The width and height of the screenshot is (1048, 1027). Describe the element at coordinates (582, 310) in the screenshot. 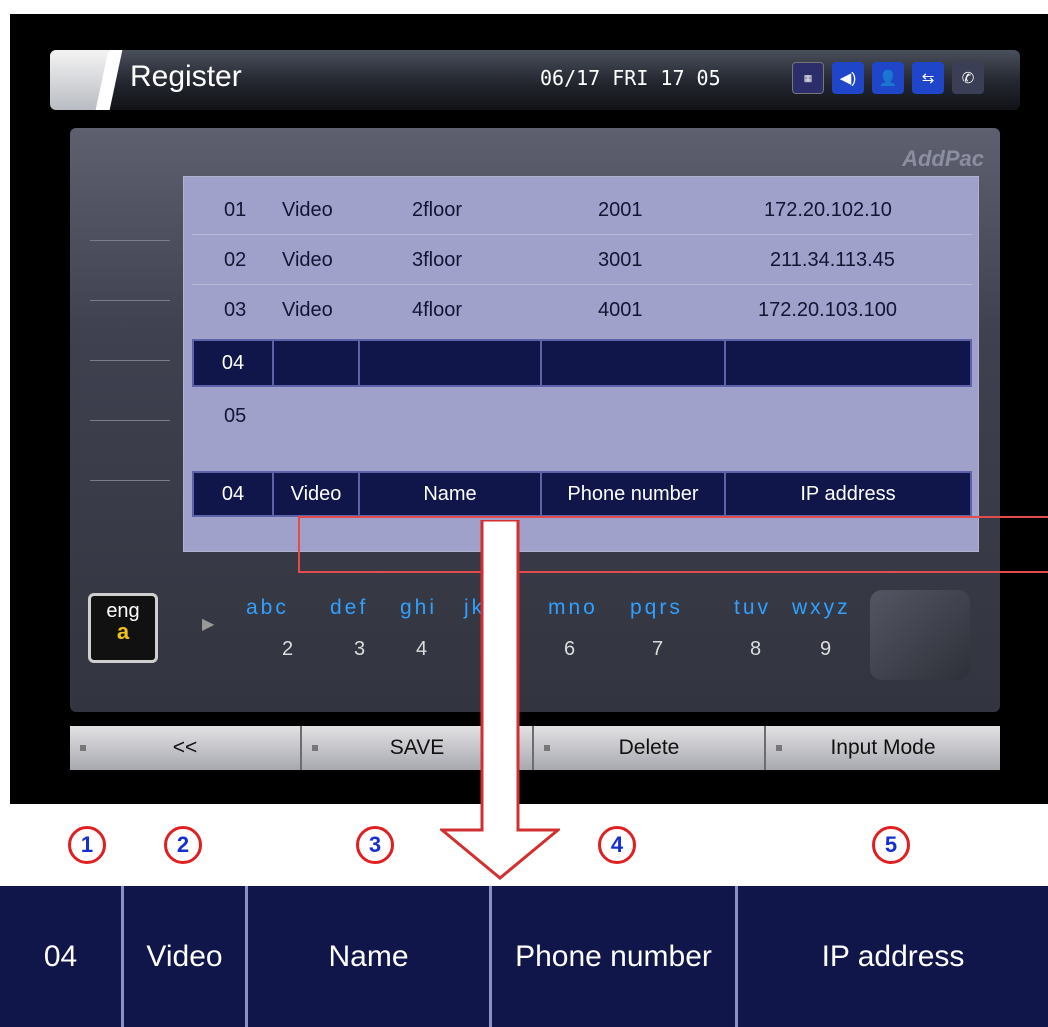

I see `list-item: 03 Video 4floor 4001 172.20.103.100` at that location.